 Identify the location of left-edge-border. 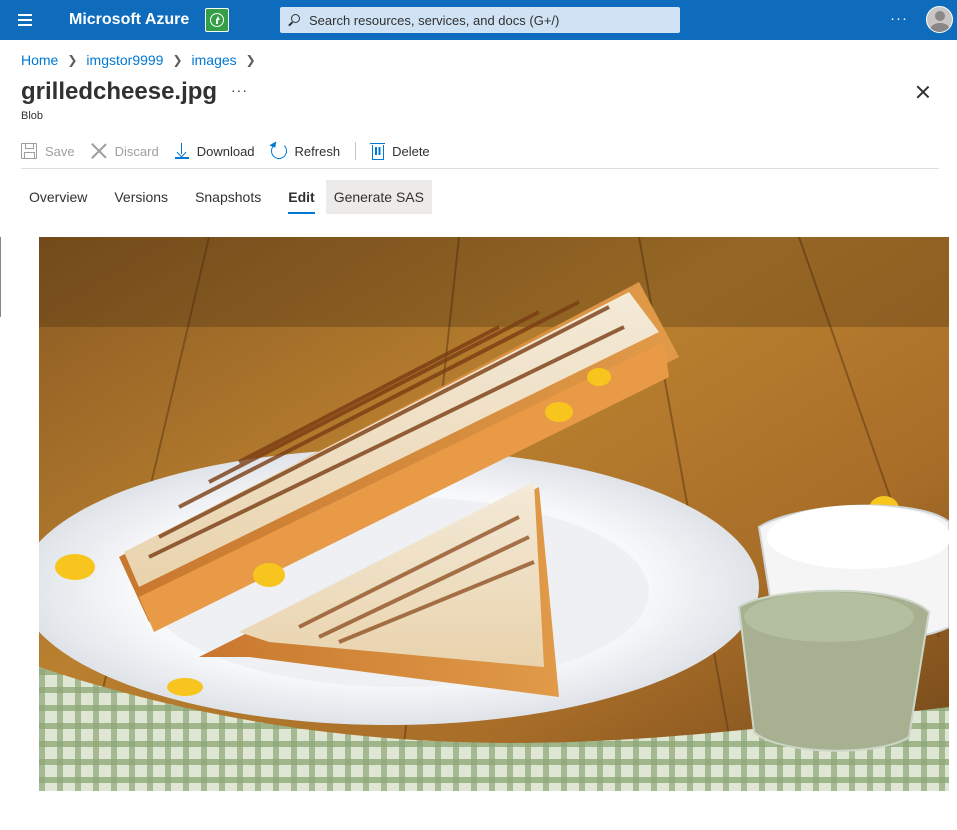
(0, 277).